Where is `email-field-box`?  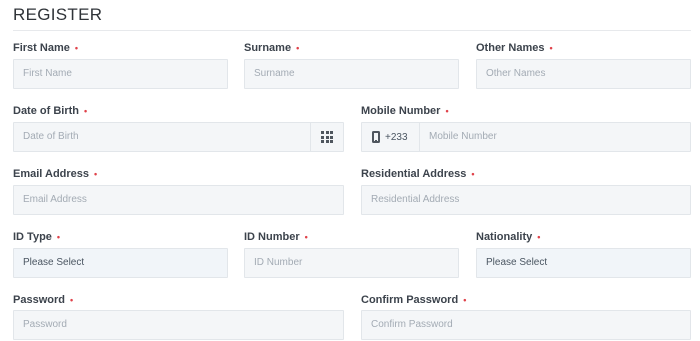
email-field-box is located at coordinates (178, 200).